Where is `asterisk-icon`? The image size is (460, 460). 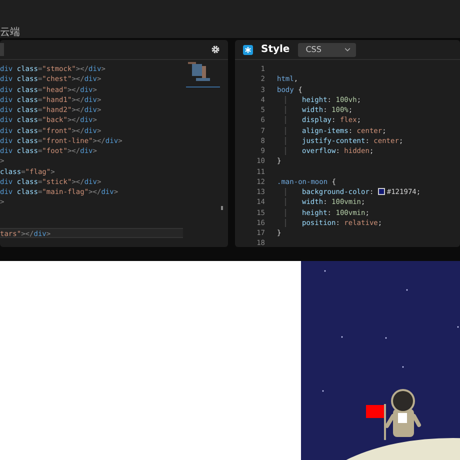 asterisk-icon is located at coordinates (248, 49).